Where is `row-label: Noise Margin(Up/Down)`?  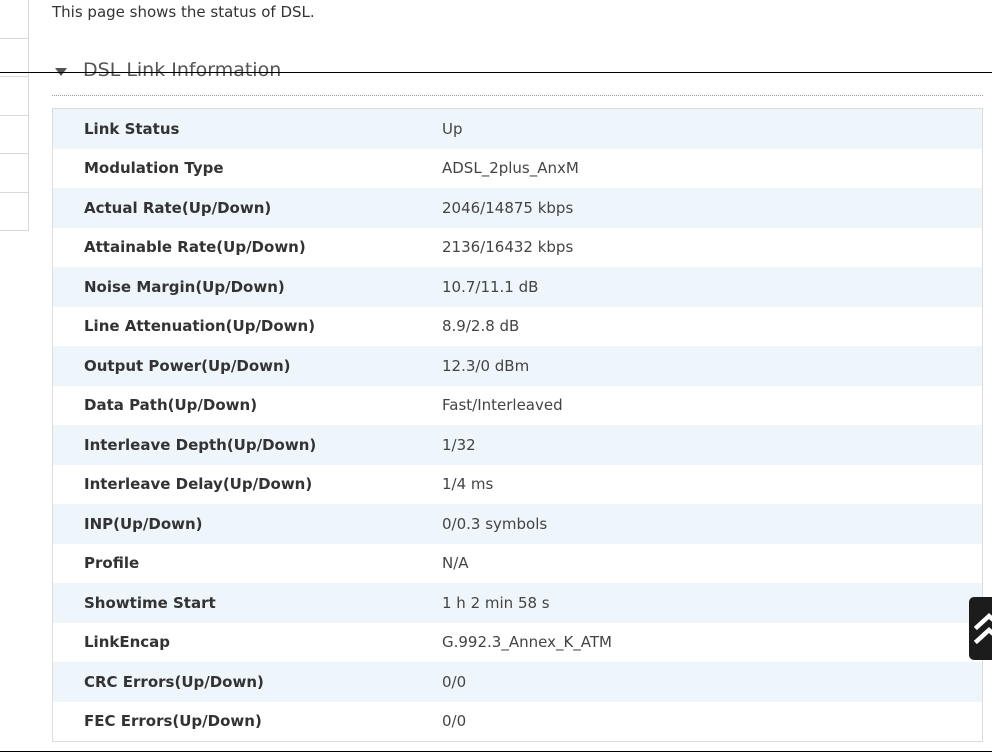 row-label: Noise Margin(Up/Down) is located at coordinates (184, 286).